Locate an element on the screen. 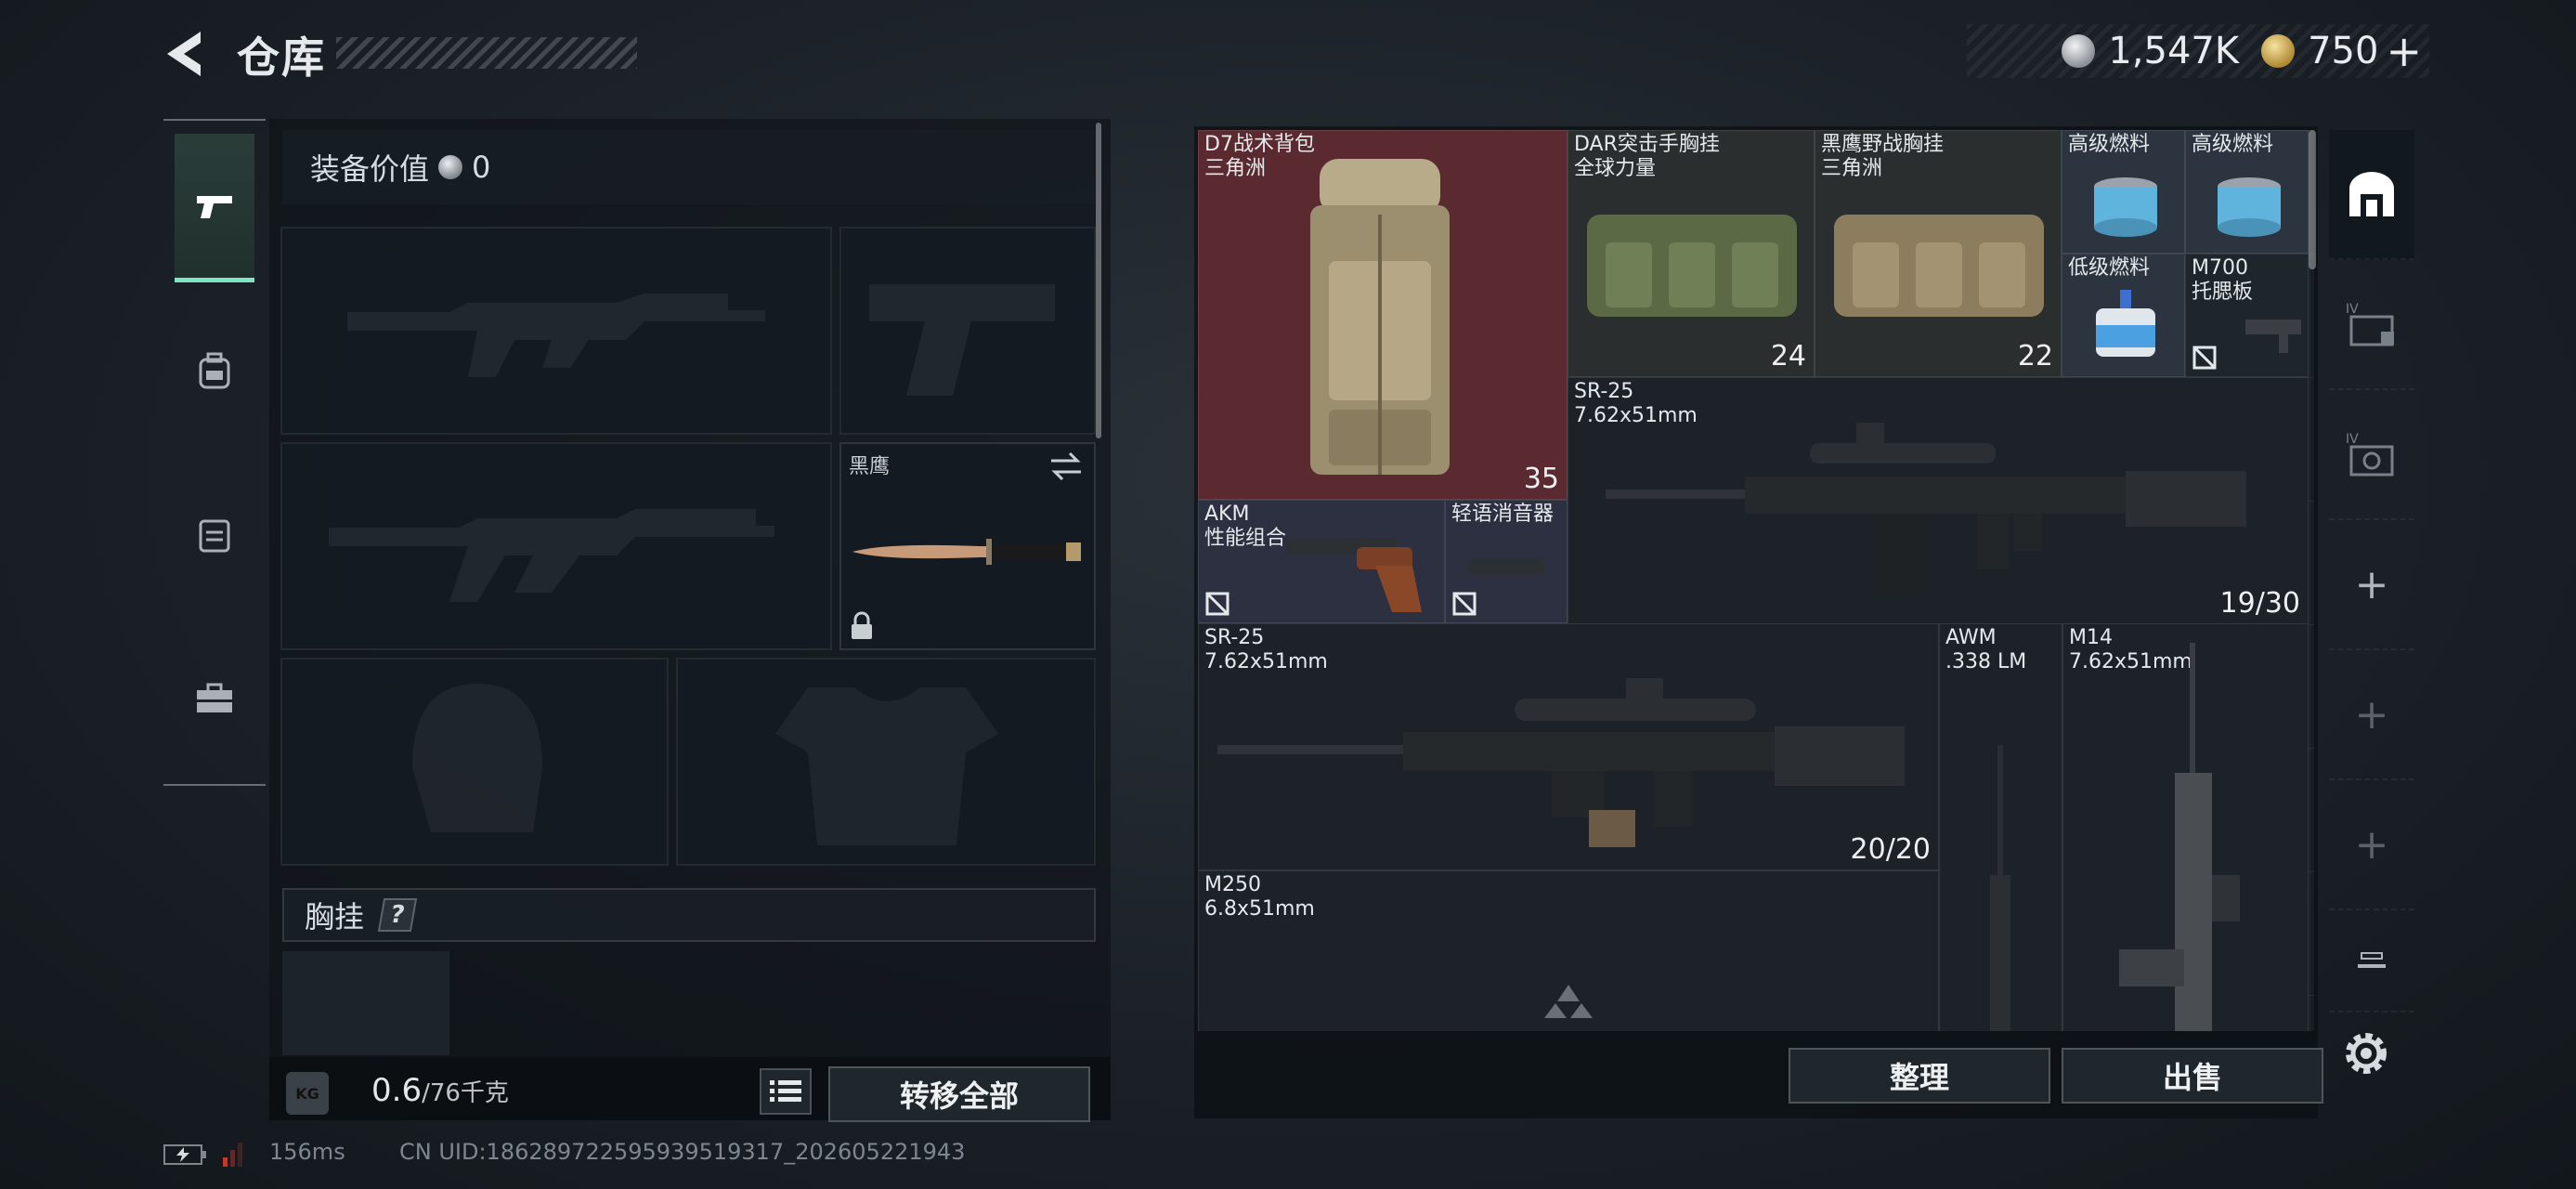 The height and width of the screenshot is (1189, 2576). equip-value-label: 装备价值 is located at coordinates (370, 169).